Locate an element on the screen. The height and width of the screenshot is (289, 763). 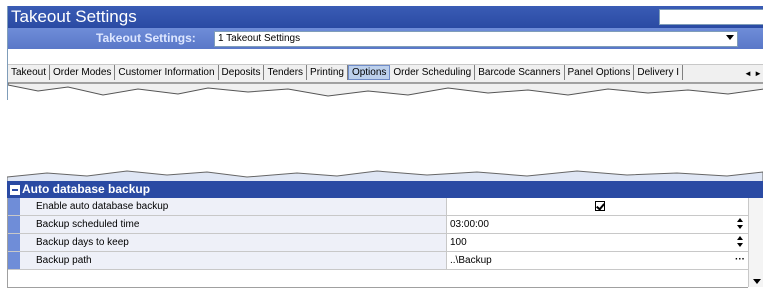
property-name: Backup days to keep is located at coordinates (233, 242).